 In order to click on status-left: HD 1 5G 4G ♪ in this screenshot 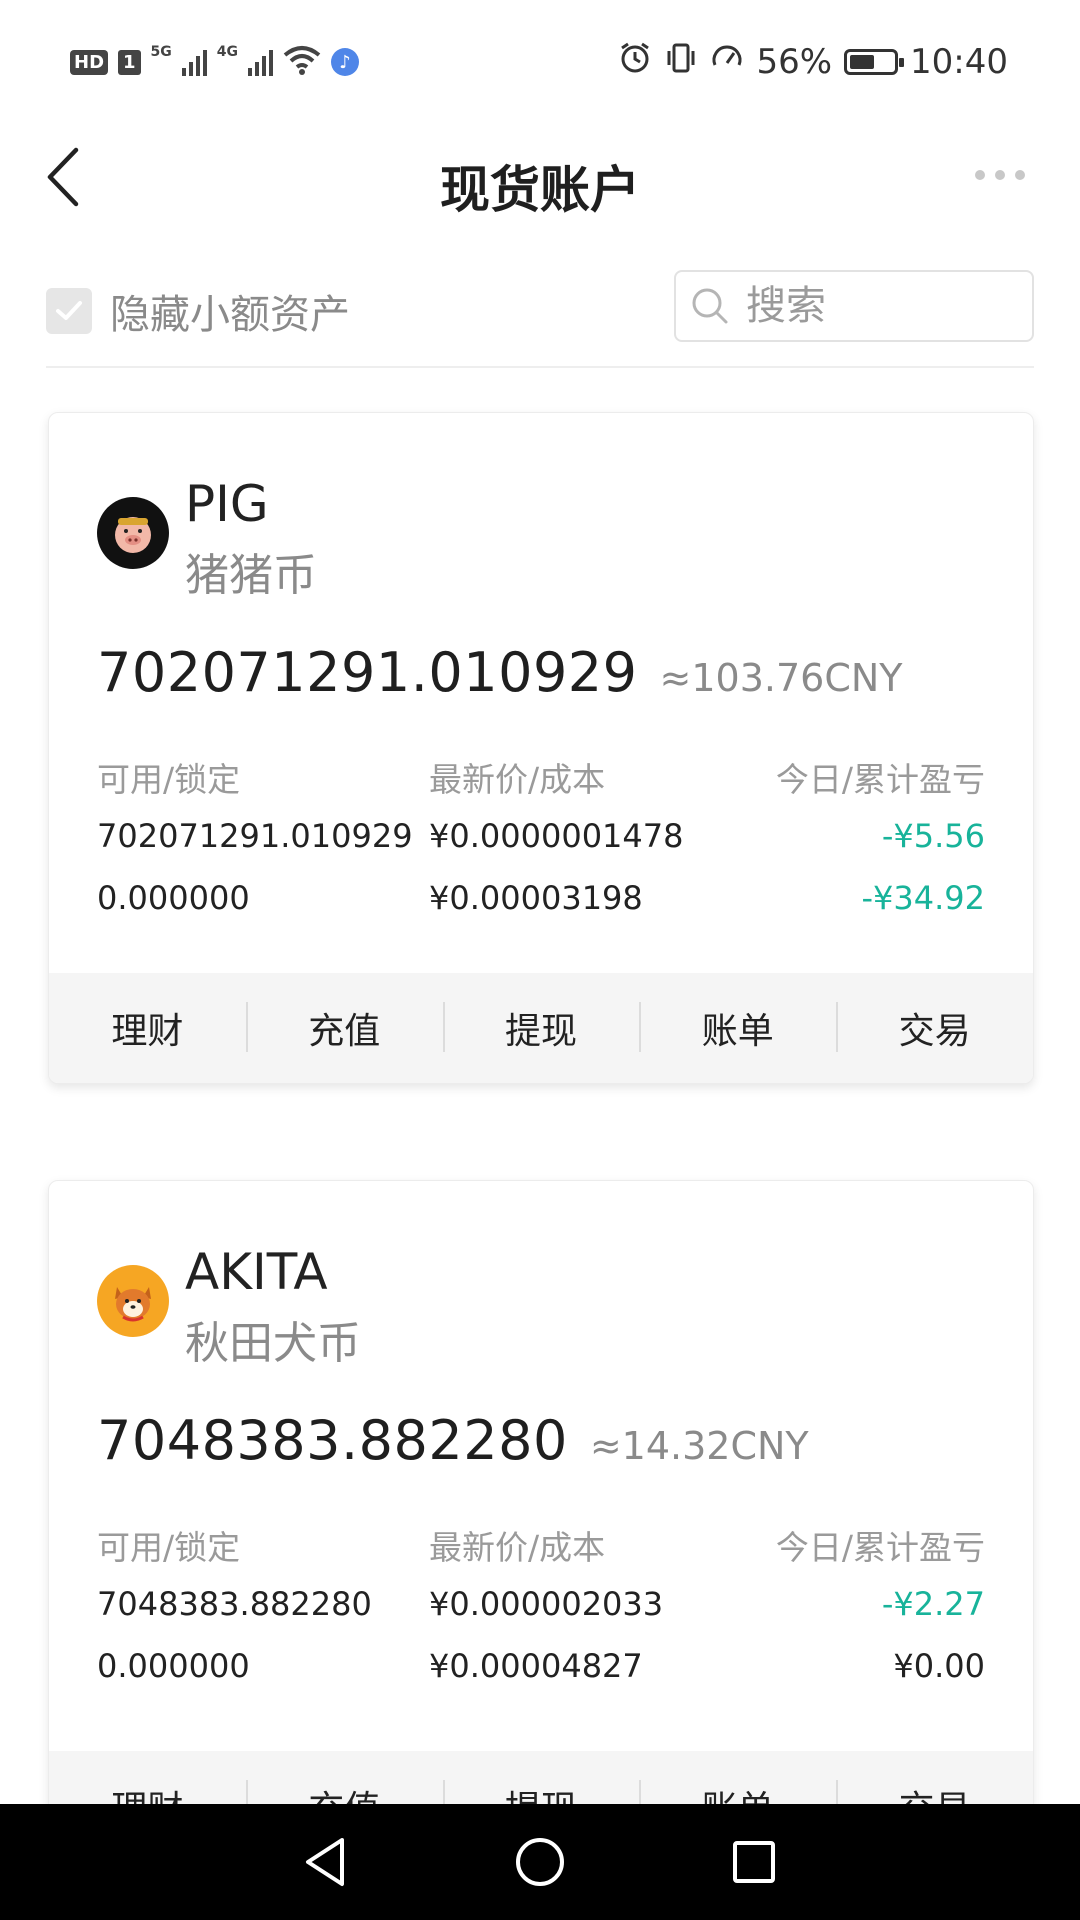, I will do `click(215, 62)`.